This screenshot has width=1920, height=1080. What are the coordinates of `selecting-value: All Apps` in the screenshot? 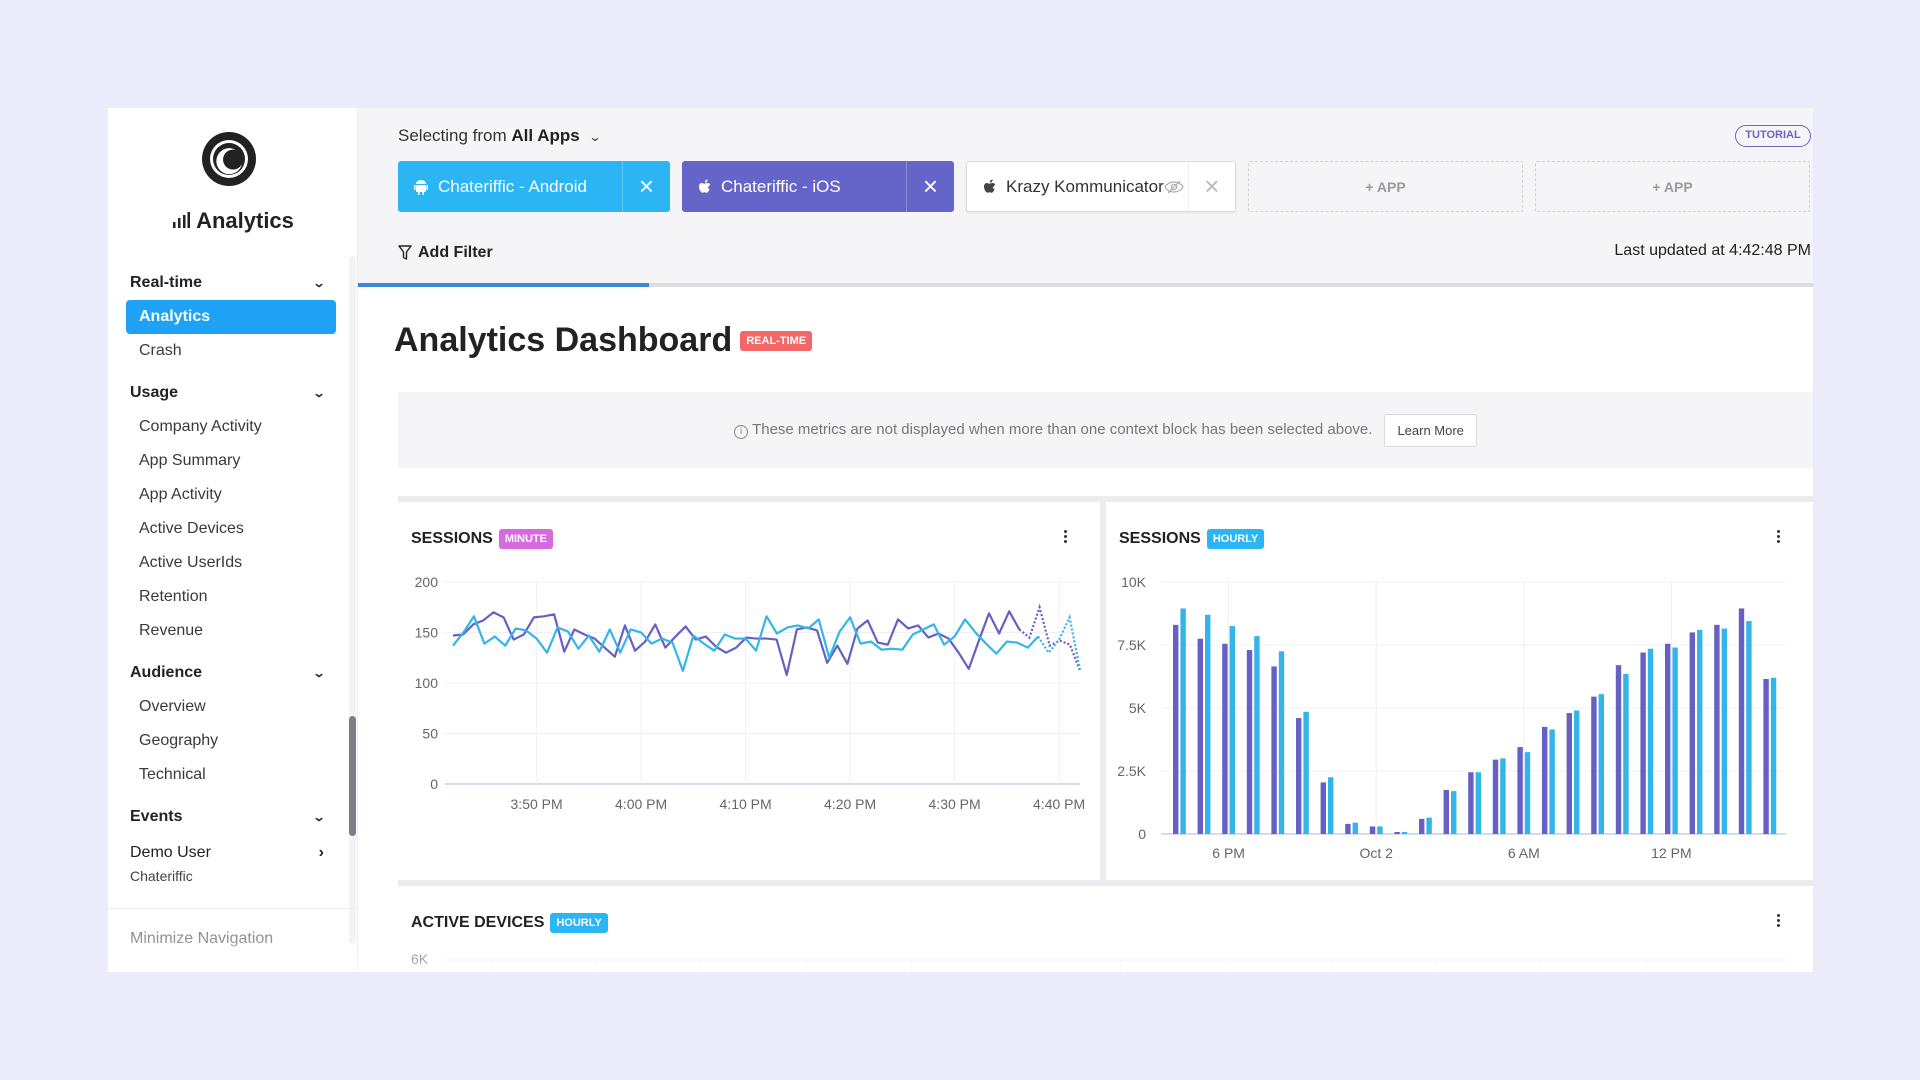 It's located at (545, 135).